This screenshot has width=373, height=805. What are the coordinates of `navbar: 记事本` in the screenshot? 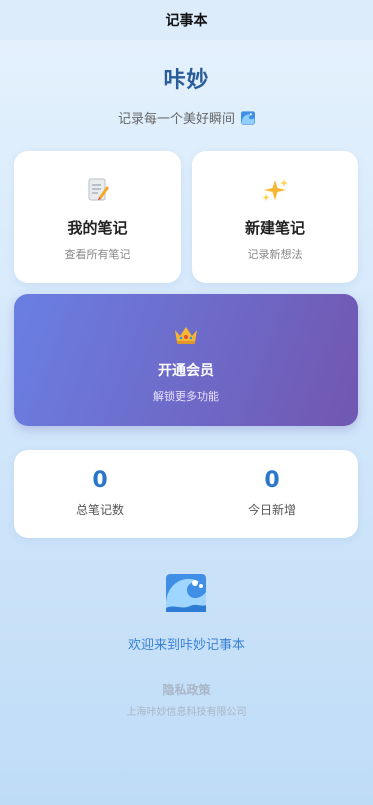 It's located at (186, 20).